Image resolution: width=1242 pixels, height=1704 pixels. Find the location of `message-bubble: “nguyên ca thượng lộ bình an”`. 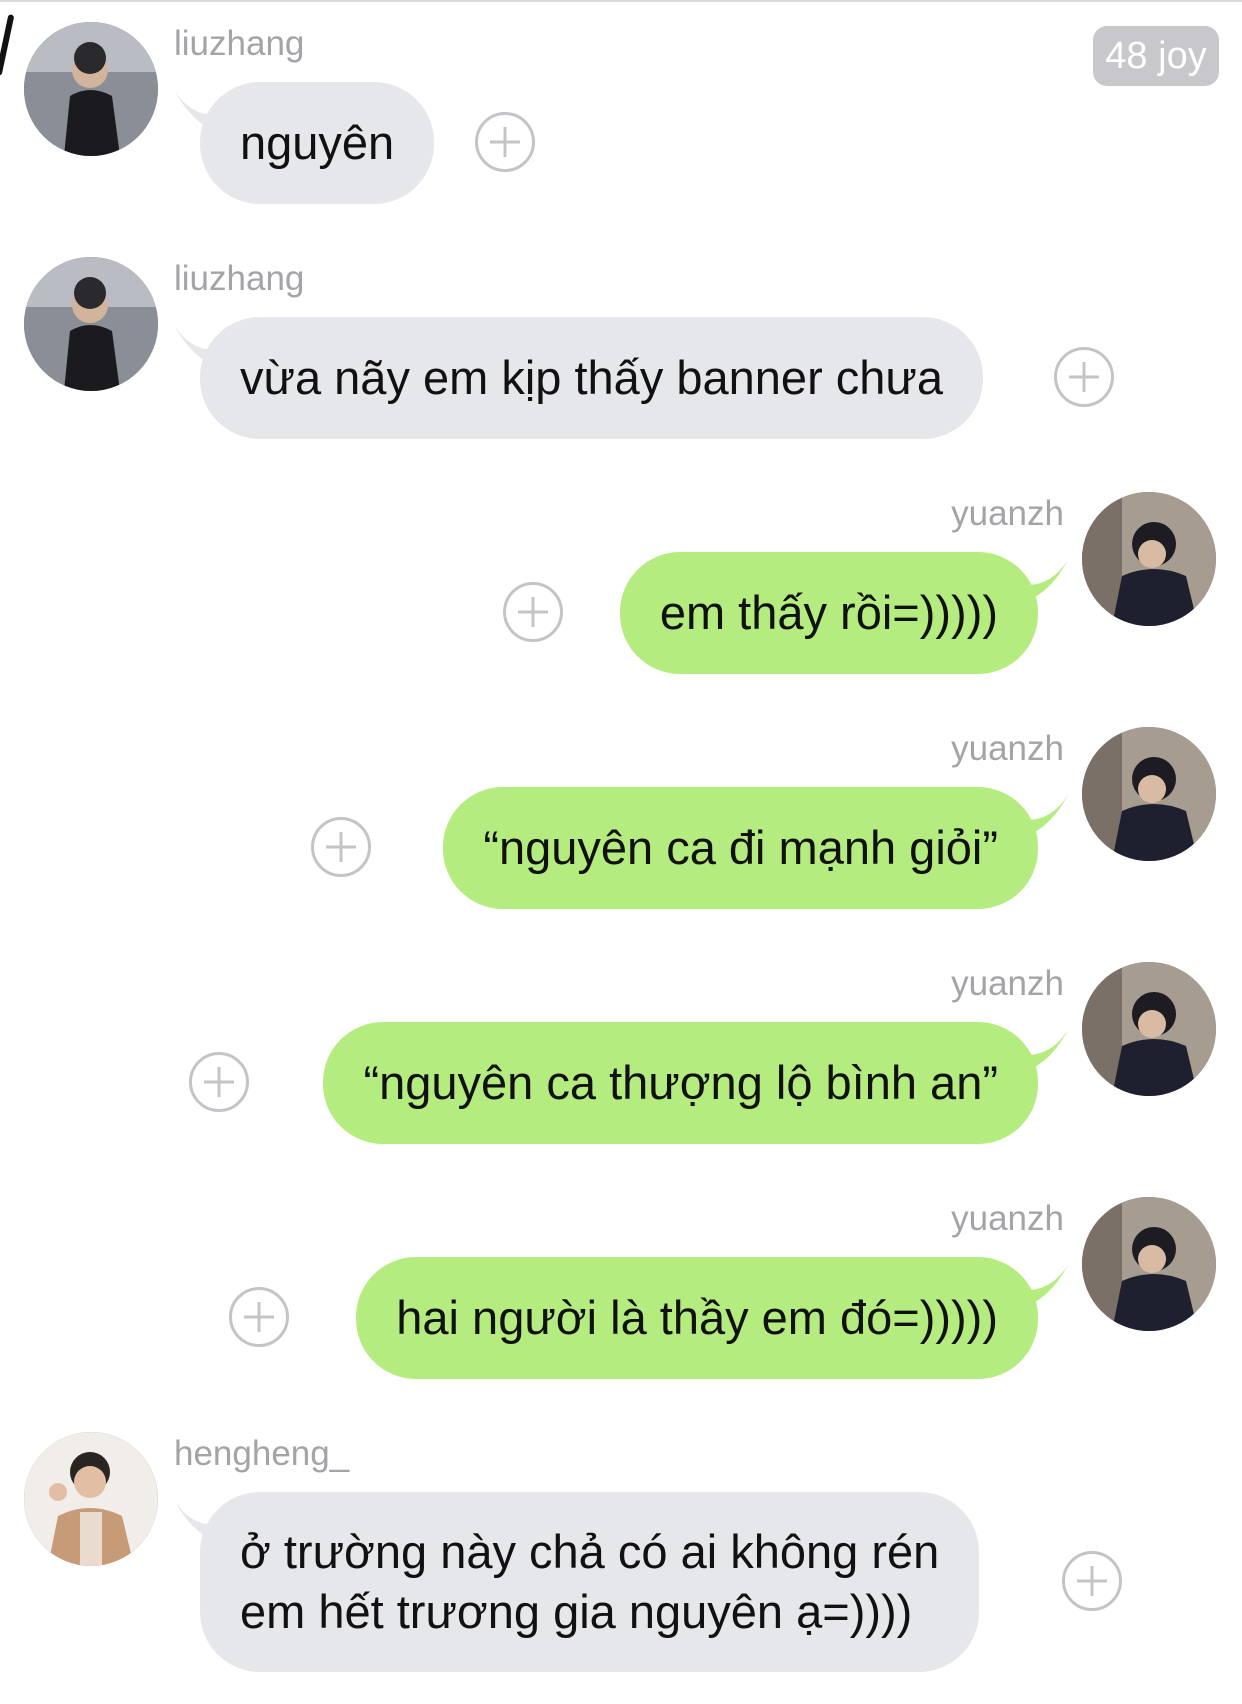

message-bubble: “nguyên ca thượng lộ bình an” is located at coordinates (680, 1083).